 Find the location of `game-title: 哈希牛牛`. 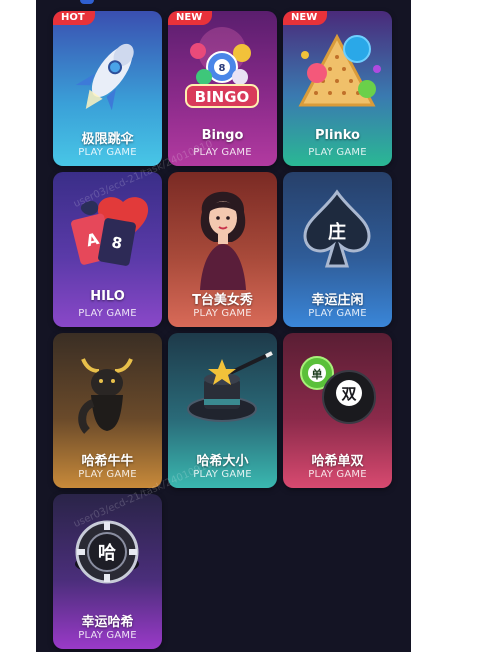

game-title: 哈希牛牛 is located at coordinates (107, 461).